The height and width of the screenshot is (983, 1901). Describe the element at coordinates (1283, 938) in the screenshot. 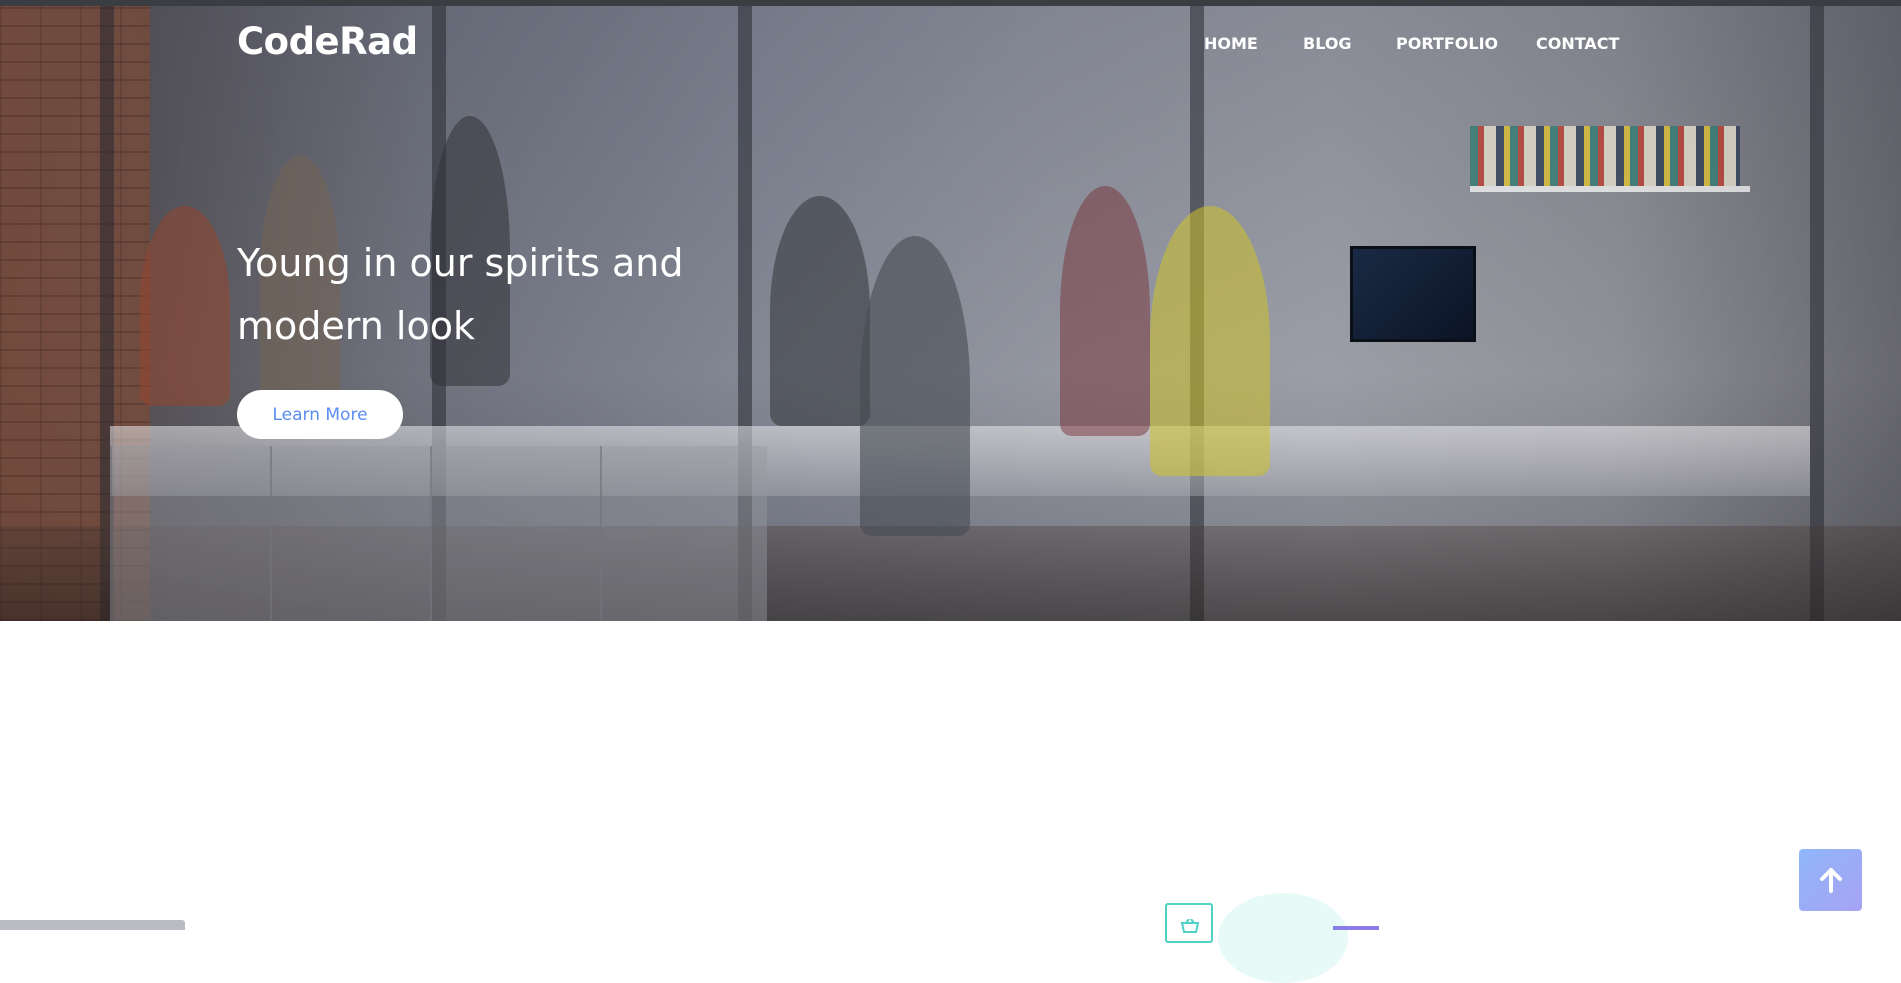

I see `section-decor-blob` at that location.